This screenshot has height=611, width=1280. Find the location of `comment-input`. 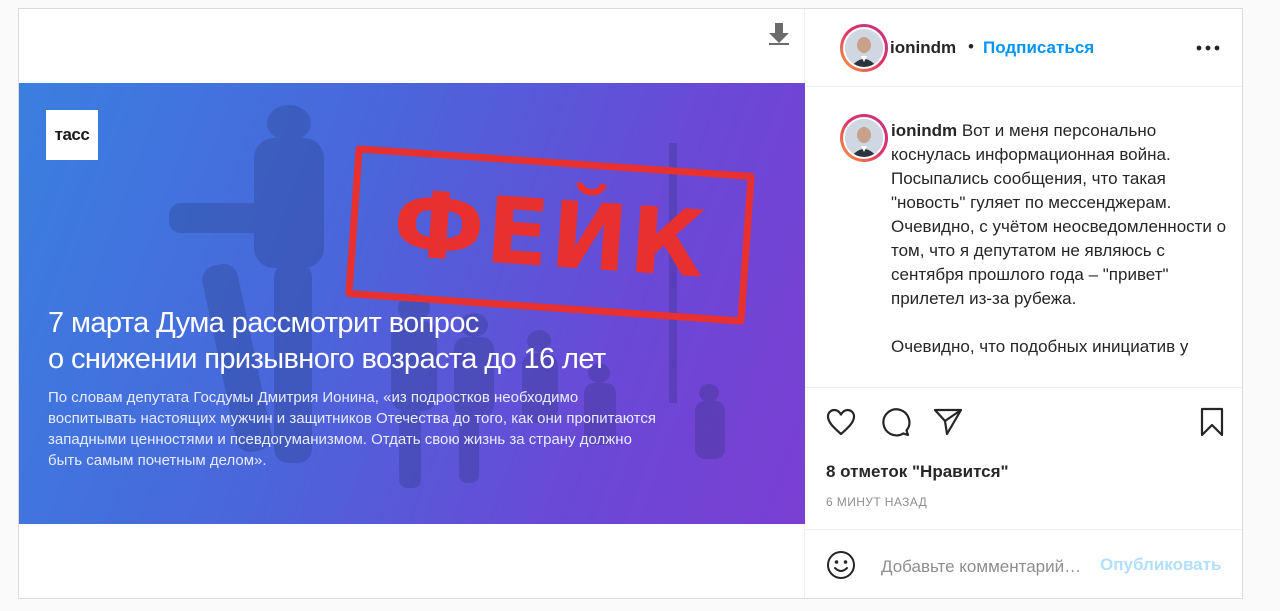

comment-input is located at coordinates (1001, 567).